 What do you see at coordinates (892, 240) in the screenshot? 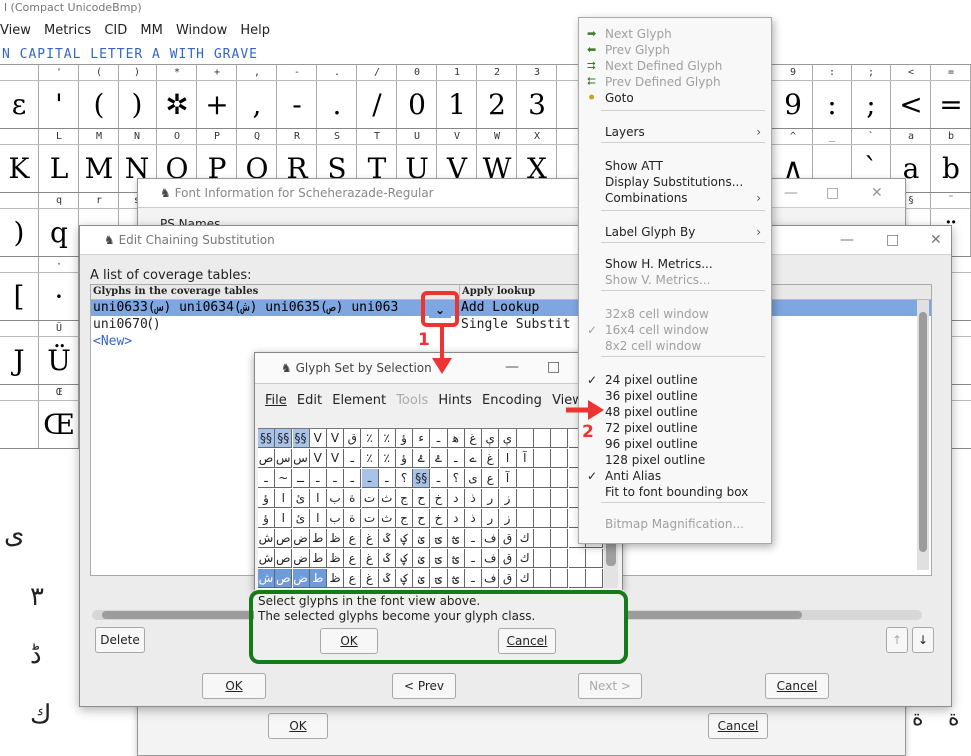
I see `maximize-icon: □` at bounding box center [892, 240].